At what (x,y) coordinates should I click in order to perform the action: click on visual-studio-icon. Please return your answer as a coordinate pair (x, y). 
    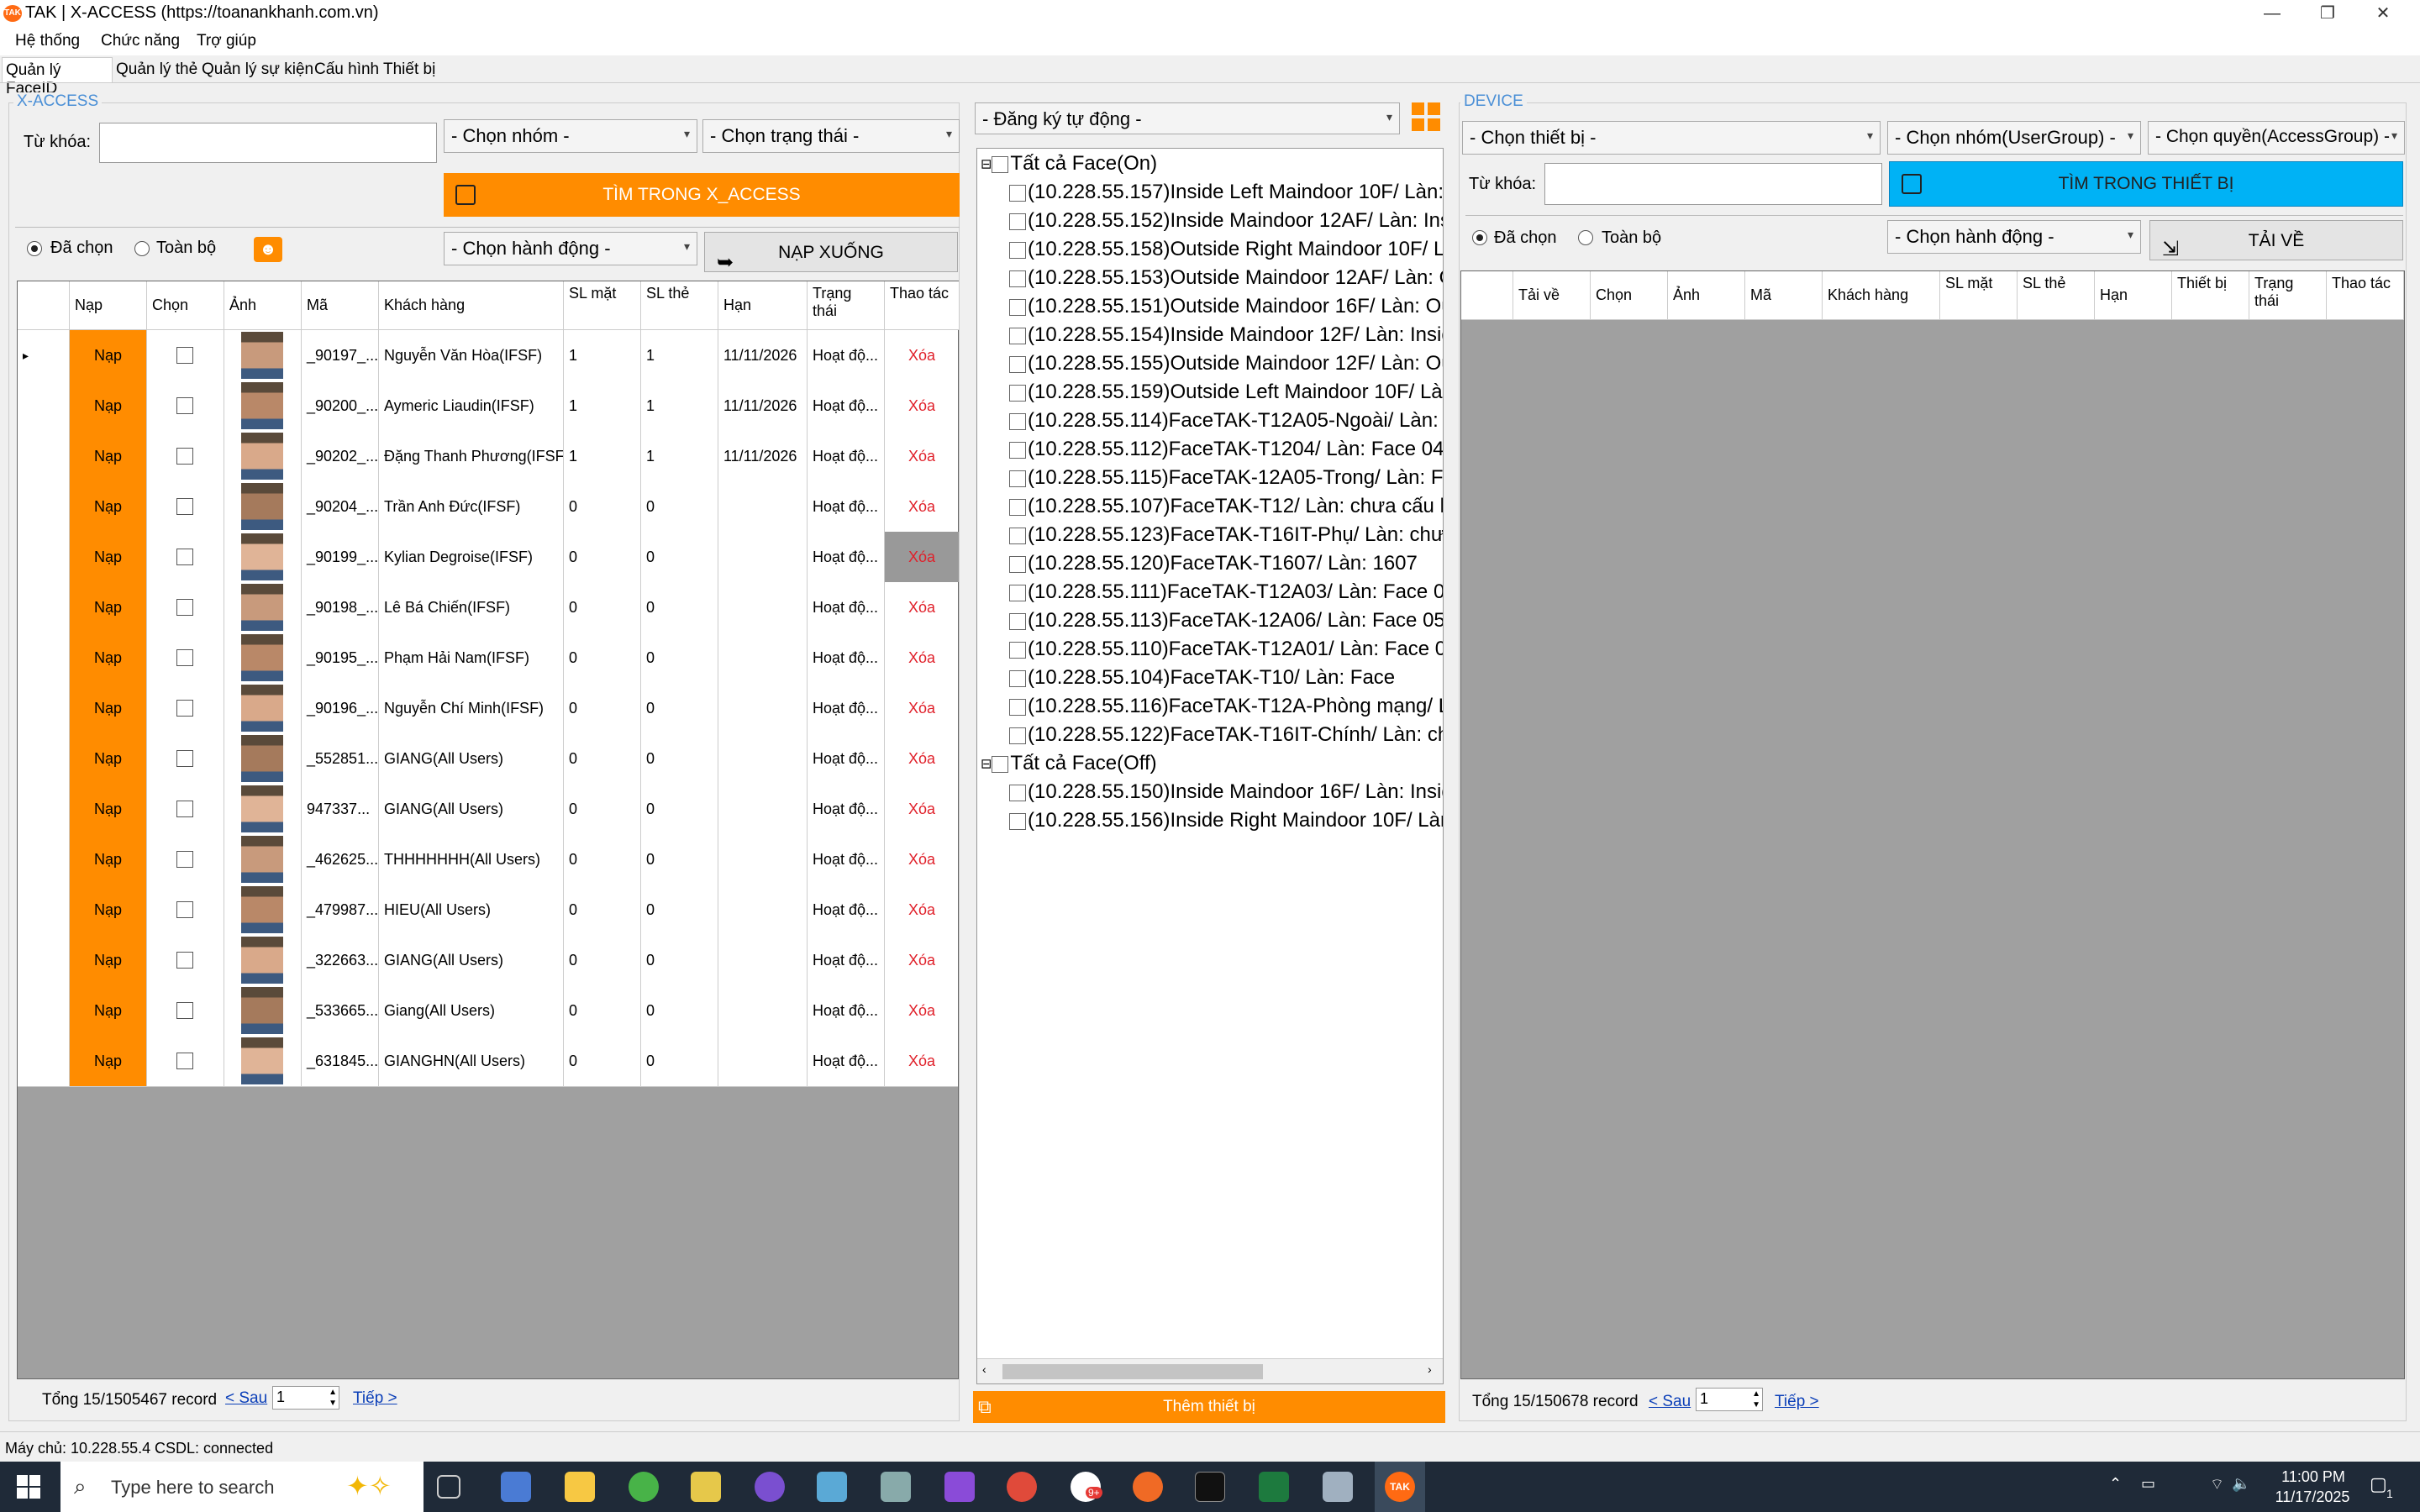
    Looking at the image, I should click on (960, 1487).